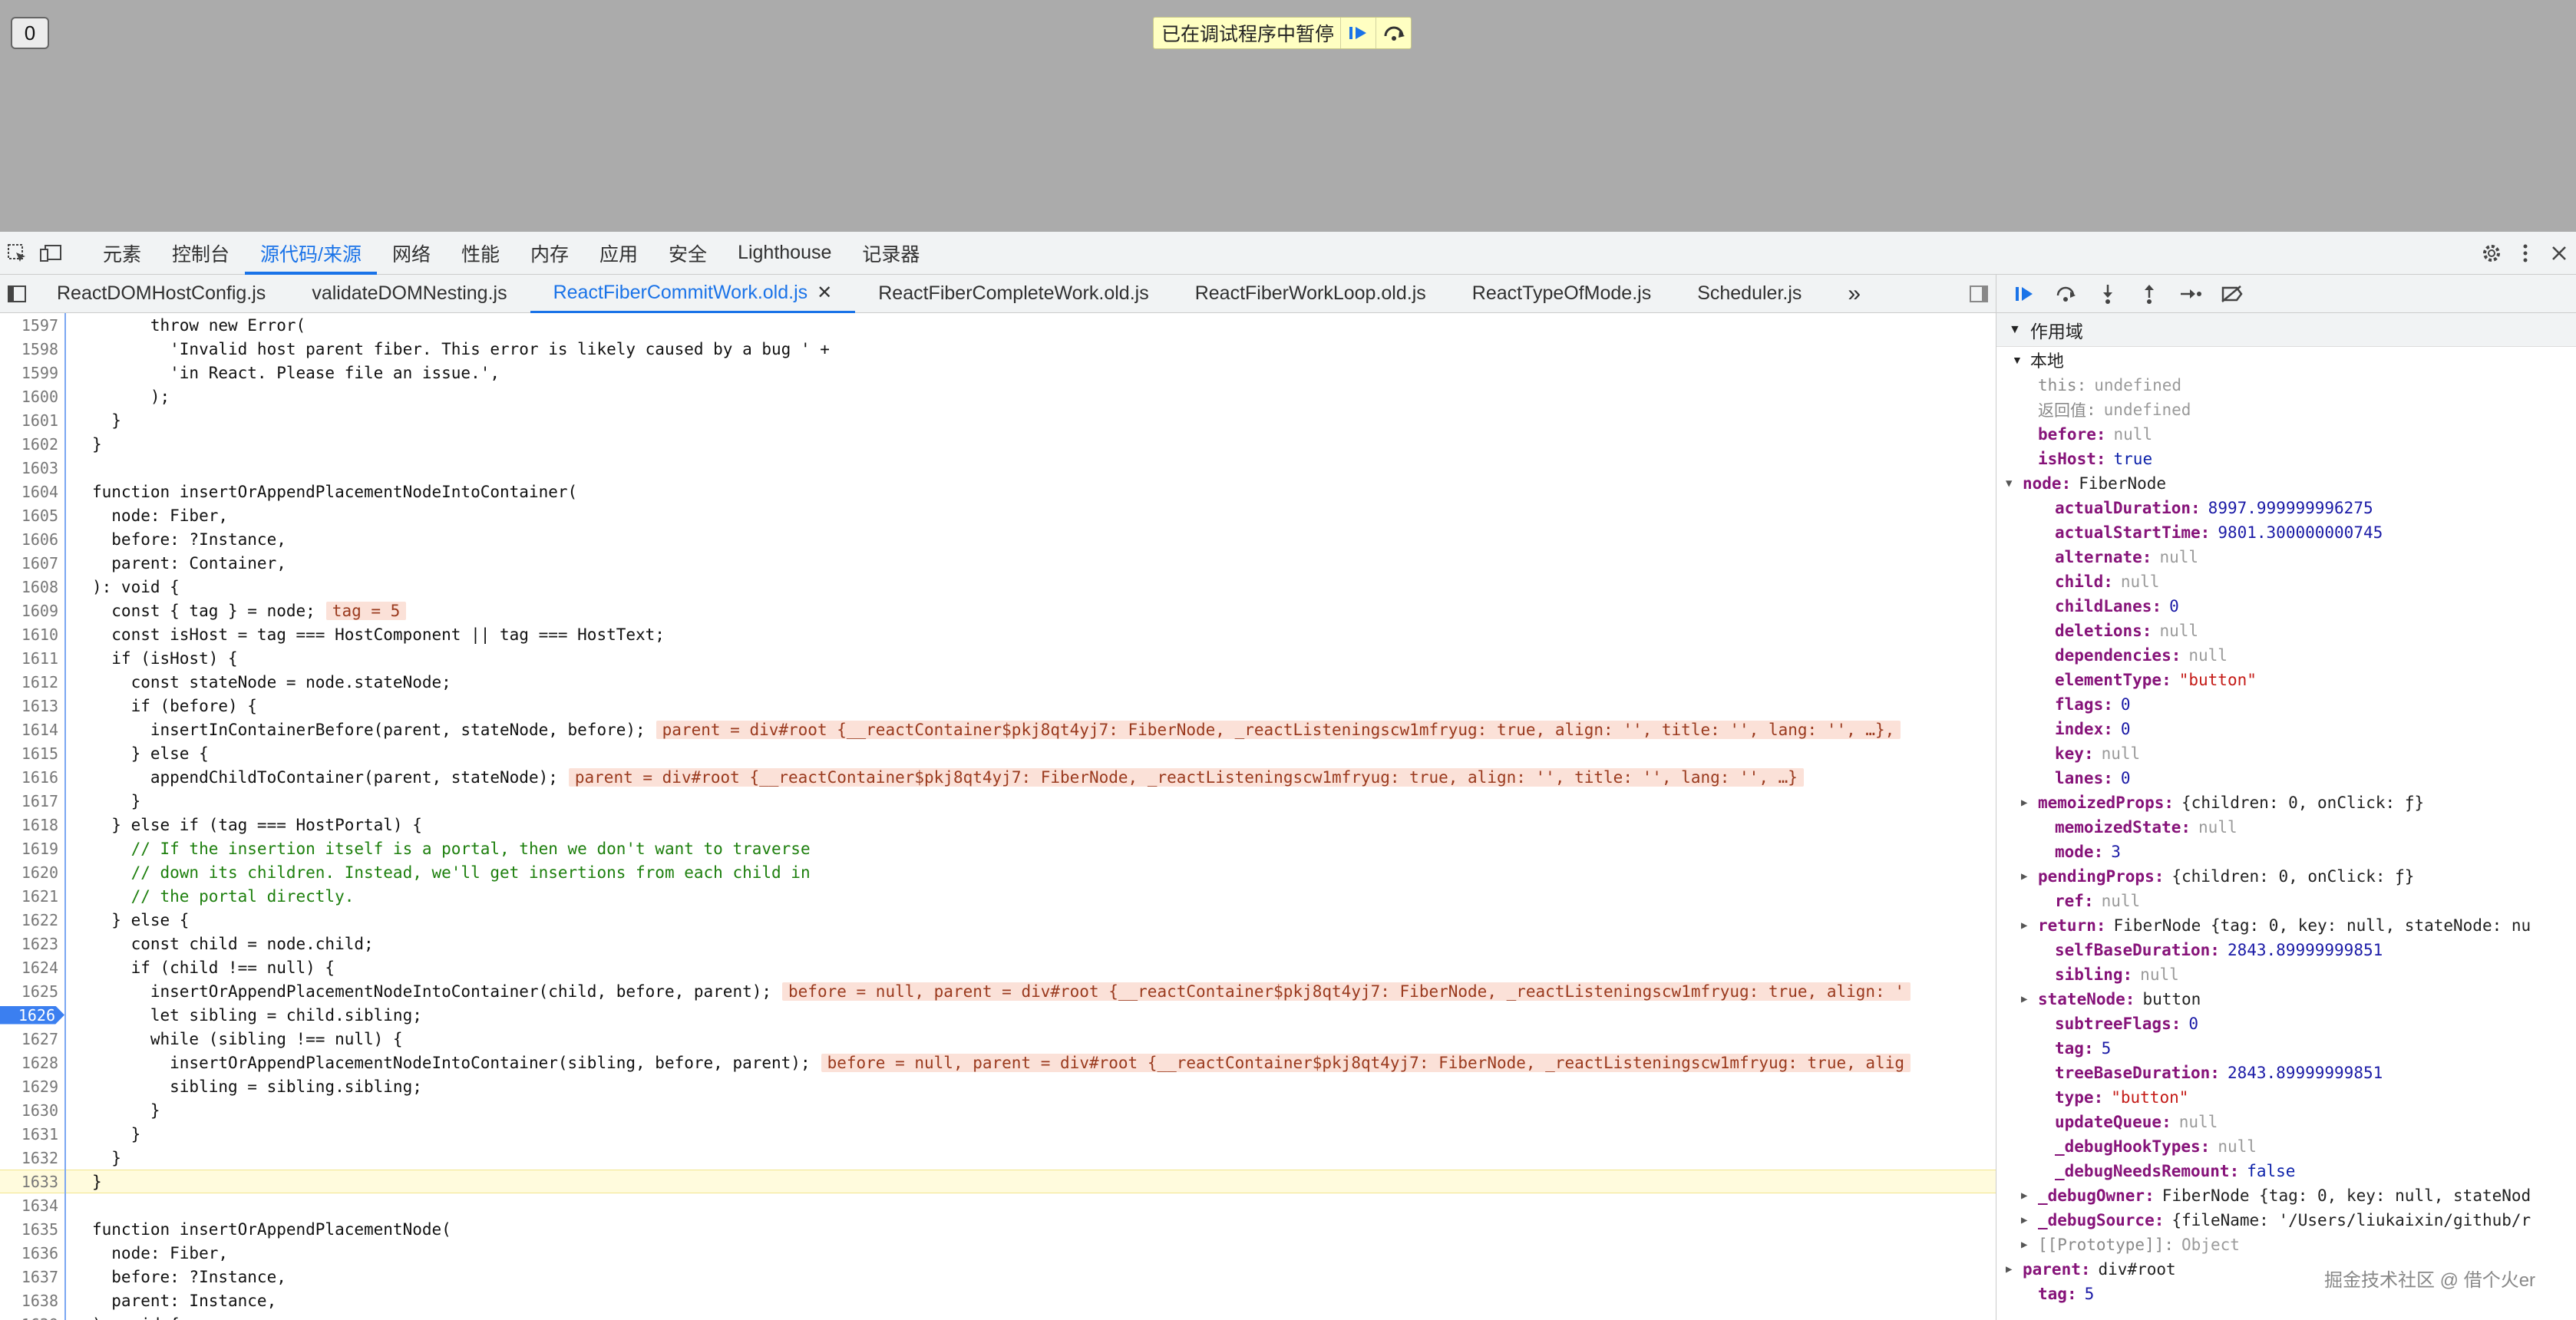 The image size is (2576, 1320). Describe the element at coordinates (30, 33) in the screenshot. I see `count-button: 0` at that location.